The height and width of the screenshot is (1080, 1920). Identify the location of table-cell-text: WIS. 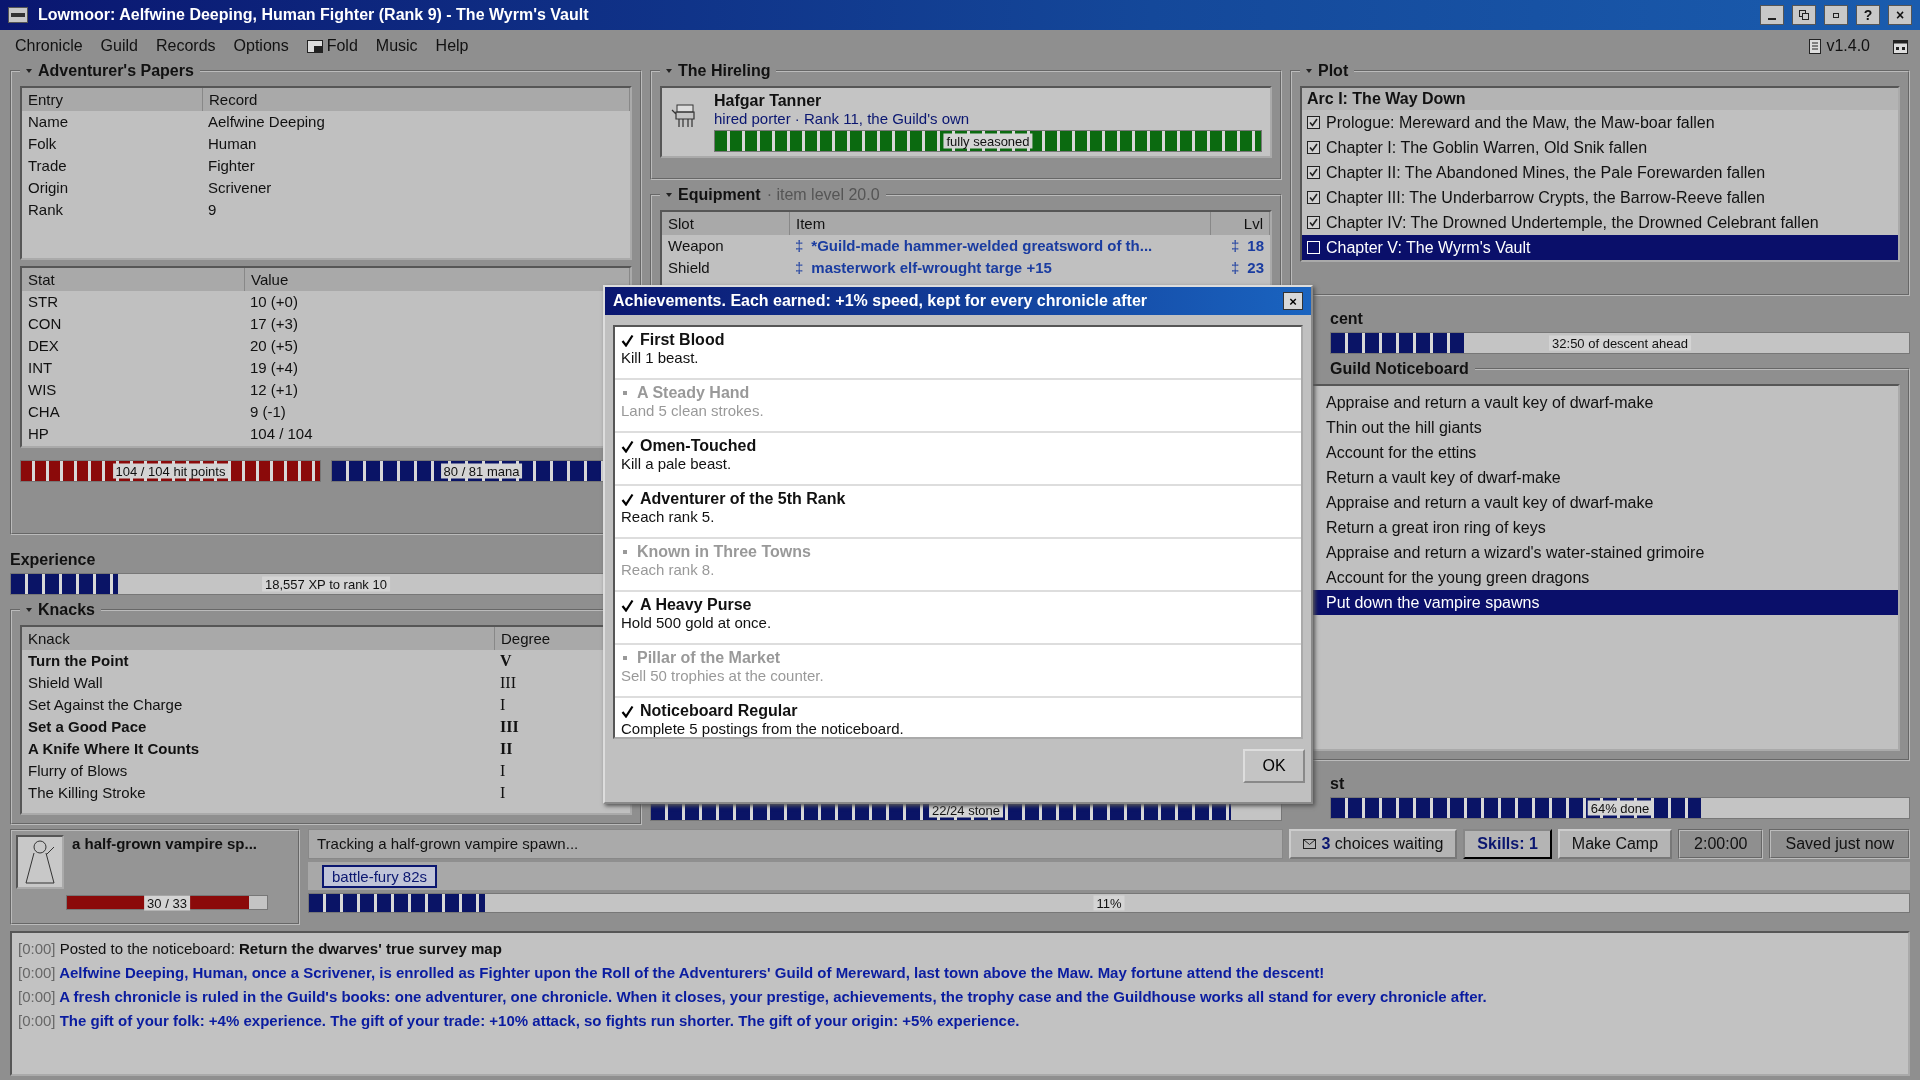
(42, 390).